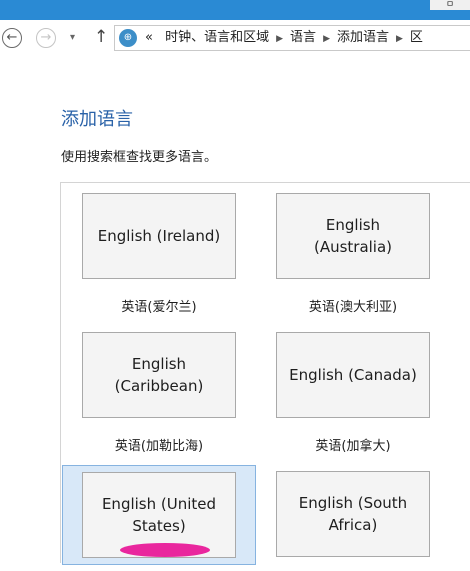  Describe the element at coordinates (235, 10) in the screenshot. I see `window-titlebar: ㅁ` at that location.